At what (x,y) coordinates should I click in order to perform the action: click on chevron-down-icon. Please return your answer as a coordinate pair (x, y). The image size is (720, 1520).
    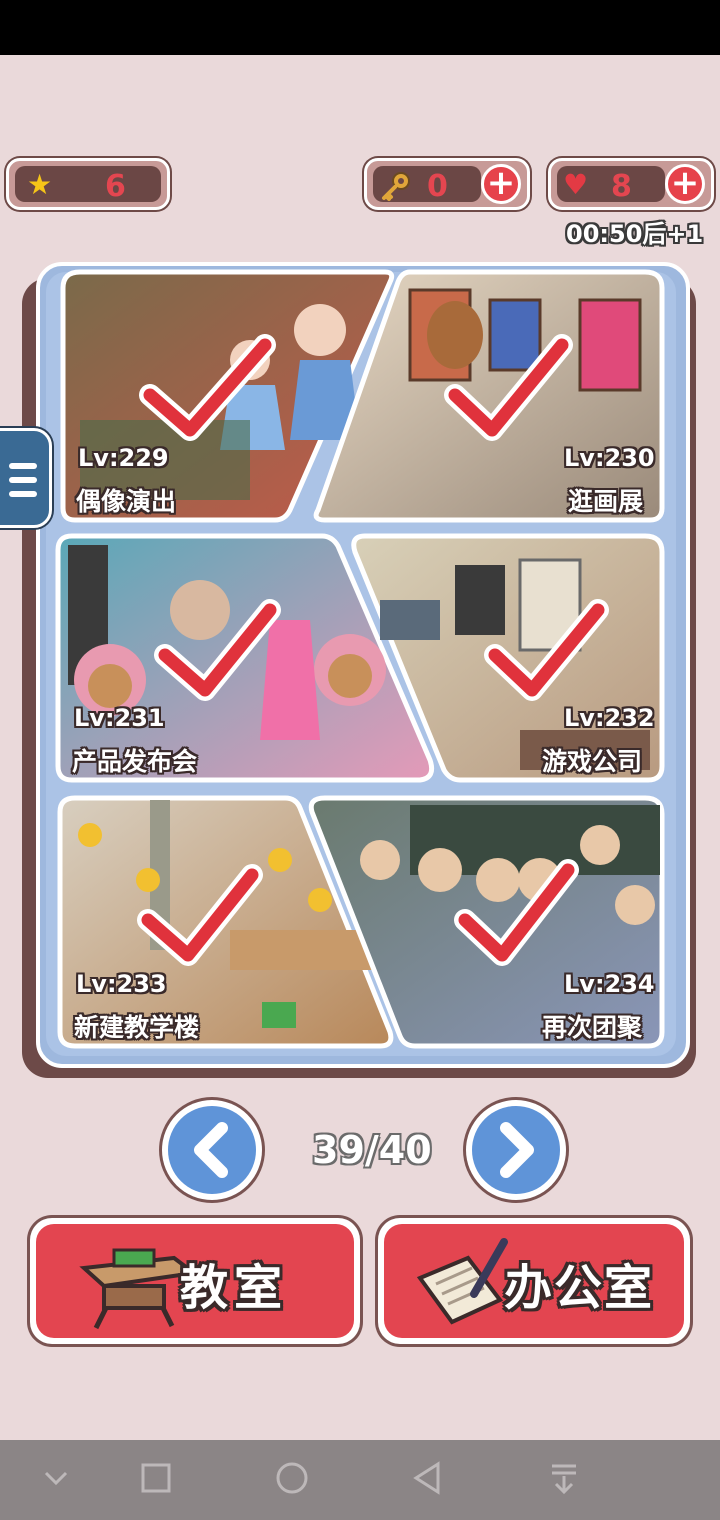
    Looking at the image, I should click on (56, 1478).